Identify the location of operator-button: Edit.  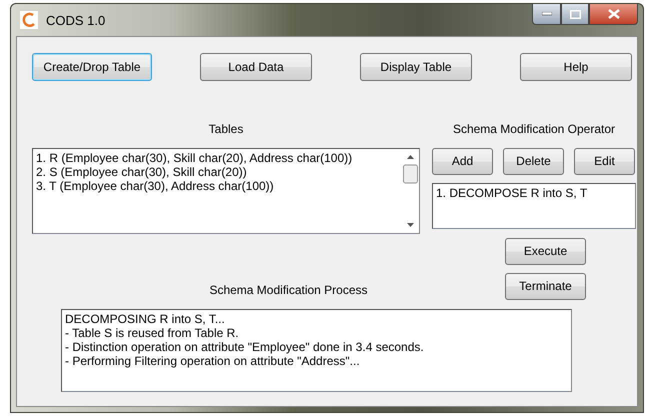
(604, 161).